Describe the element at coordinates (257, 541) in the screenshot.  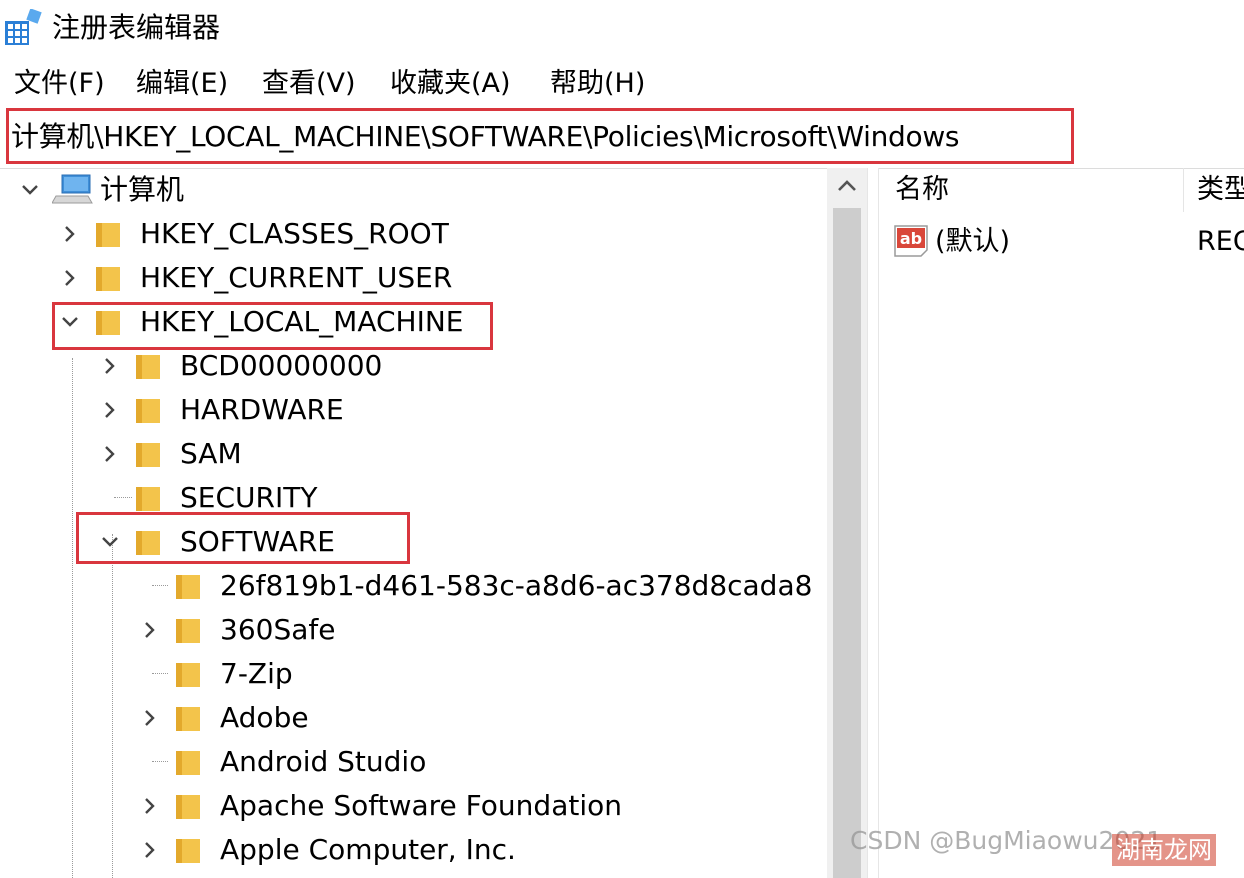
I see `tree-label: SOFTWARE` at that location.